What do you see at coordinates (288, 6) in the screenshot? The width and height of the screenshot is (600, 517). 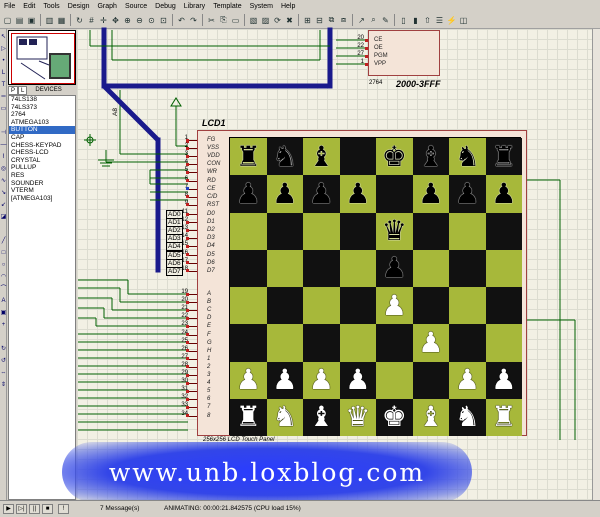 I see `menu-help: Help` at bounding box center [288, 6].